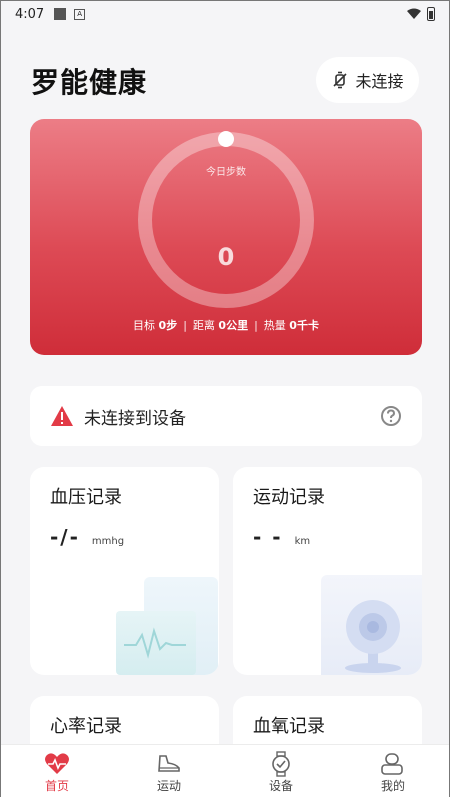 Image resolution: width=450 pixels, height=797 pixels. I want to click on sport-value-row: - - km, so click(281, 537).